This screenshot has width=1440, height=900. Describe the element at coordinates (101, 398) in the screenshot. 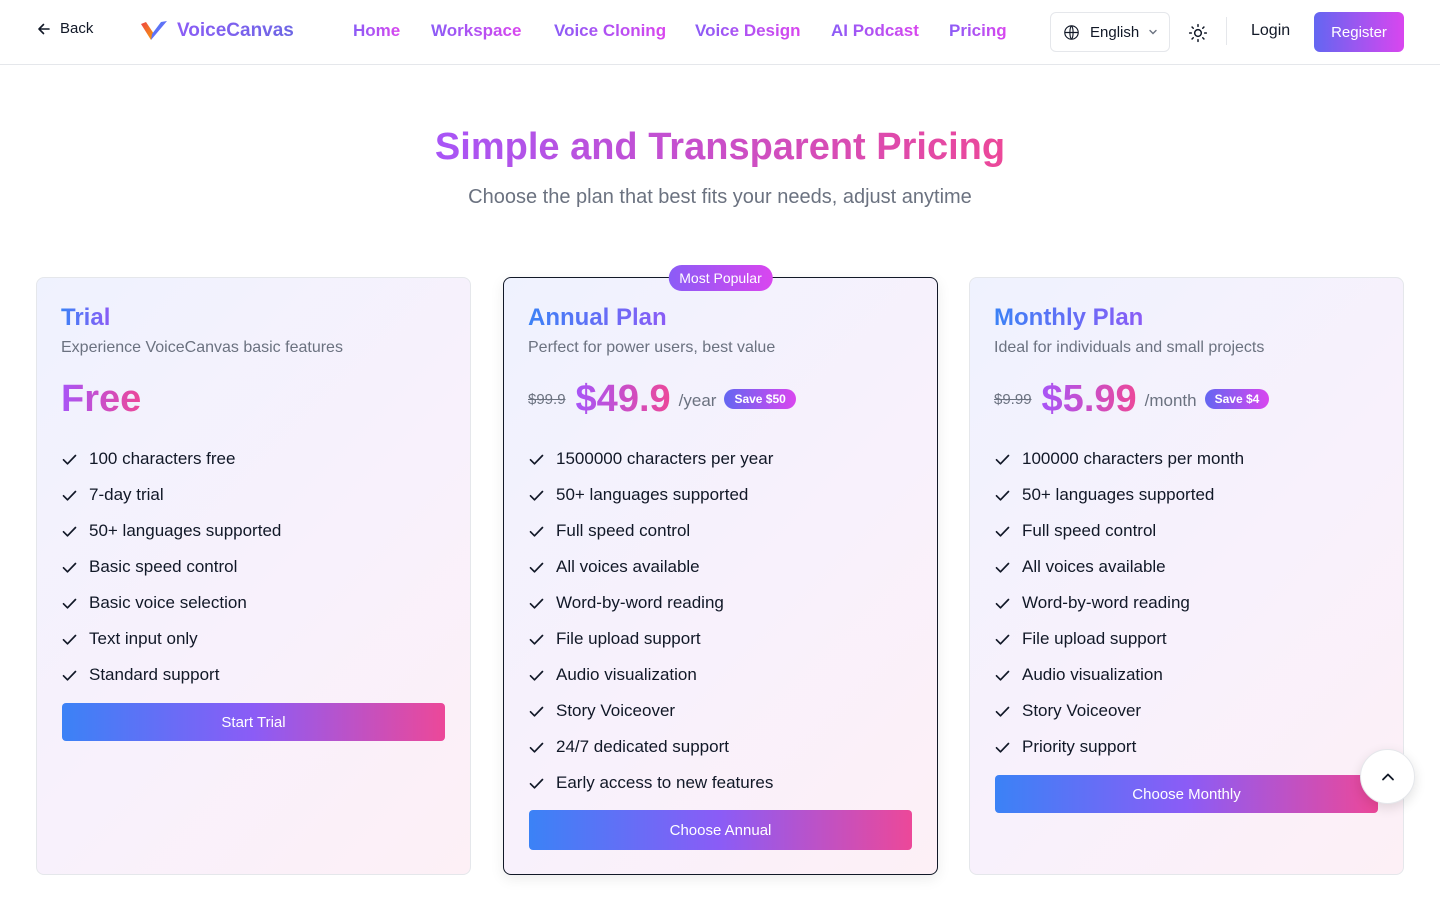

I see `plan-price: Free` at that location.